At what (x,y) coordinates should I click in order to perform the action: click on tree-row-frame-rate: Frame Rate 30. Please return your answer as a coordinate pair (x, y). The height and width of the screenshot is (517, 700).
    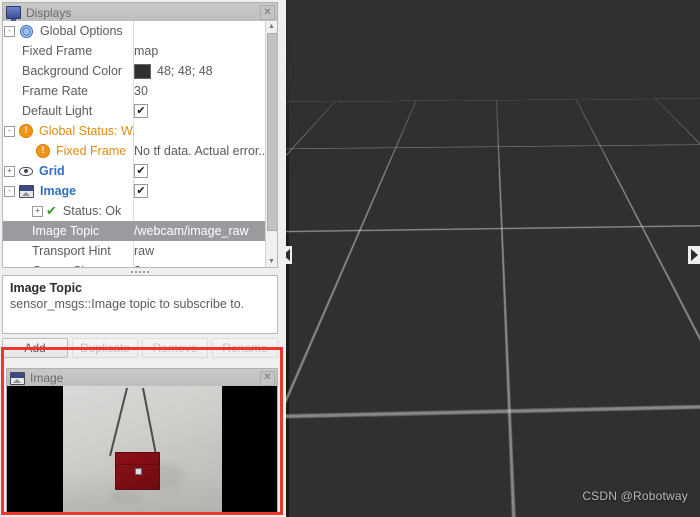
    Looking at the image, I should click on (134, 91).